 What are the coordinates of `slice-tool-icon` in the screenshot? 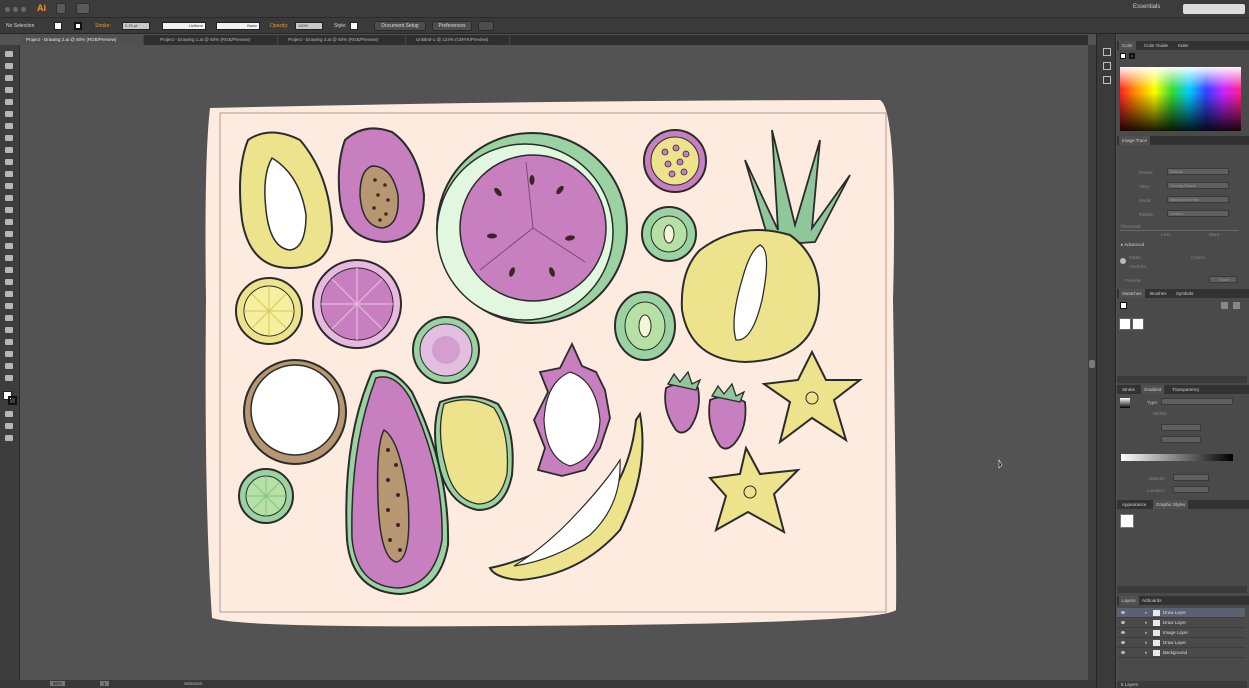 It's located at (9, 354).